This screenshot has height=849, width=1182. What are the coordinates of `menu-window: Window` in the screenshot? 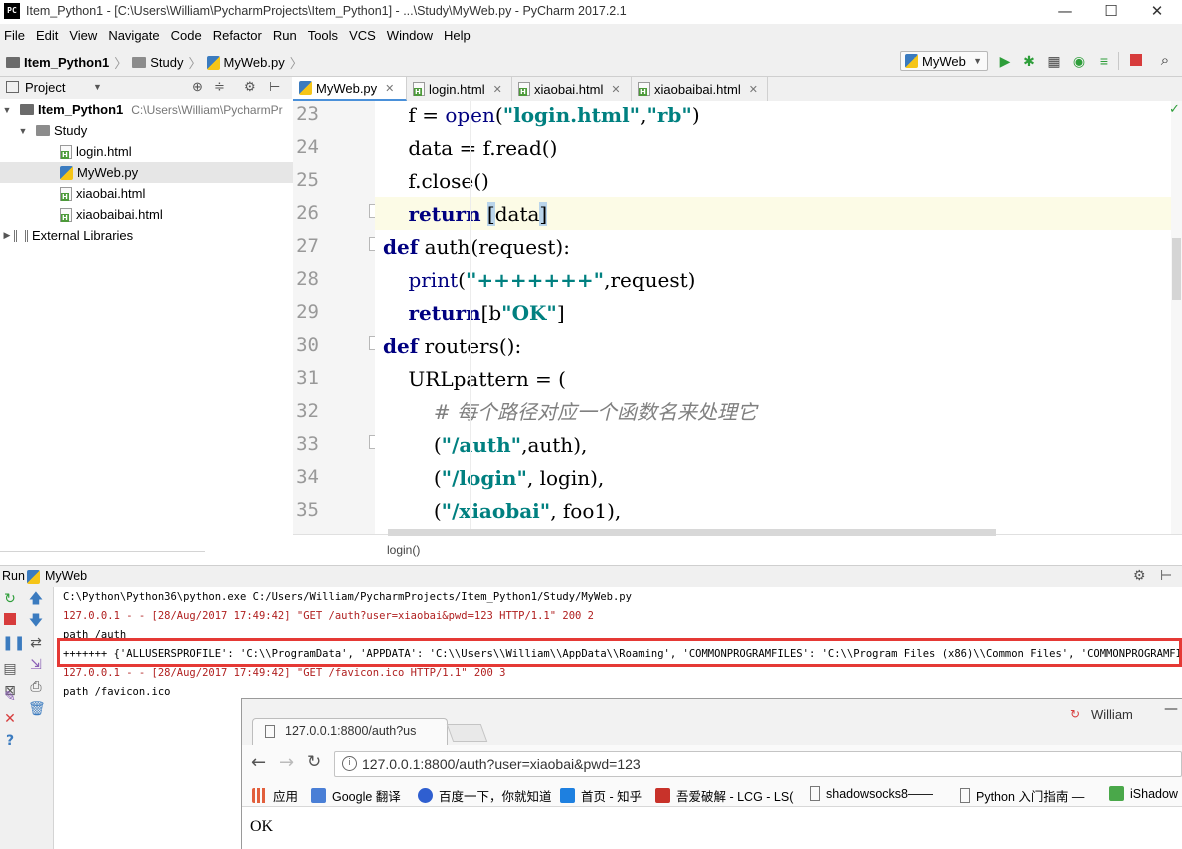 It's located at (411, 35).